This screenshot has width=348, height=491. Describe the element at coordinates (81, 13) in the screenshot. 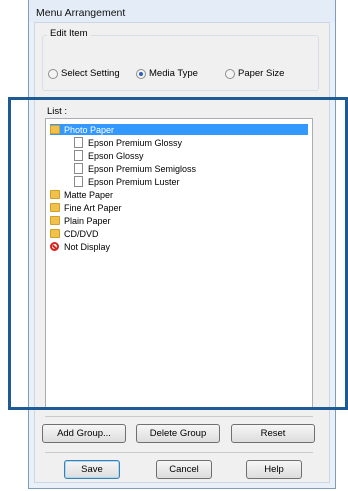

I see `dialog-title: Menu Arrangement` at that location.